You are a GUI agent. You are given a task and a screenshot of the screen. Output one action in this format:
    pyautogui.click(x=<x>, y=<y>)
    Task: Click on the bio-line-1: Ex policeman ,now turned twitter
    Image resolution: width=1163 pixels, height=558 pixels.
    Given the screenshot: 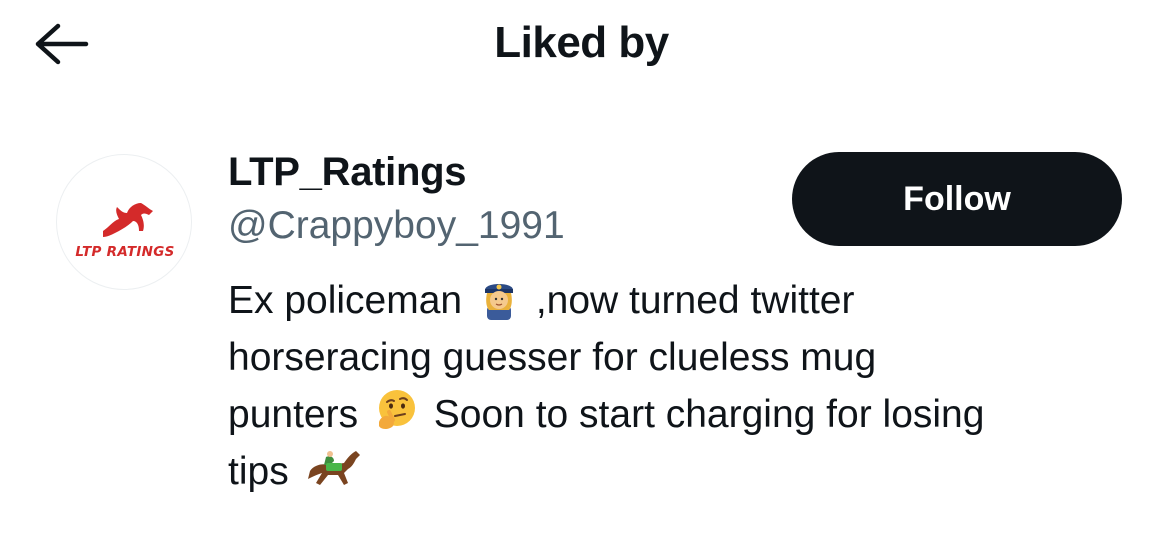 What is the action you would take?
    pyautogui.click(x=678, y=300)
    